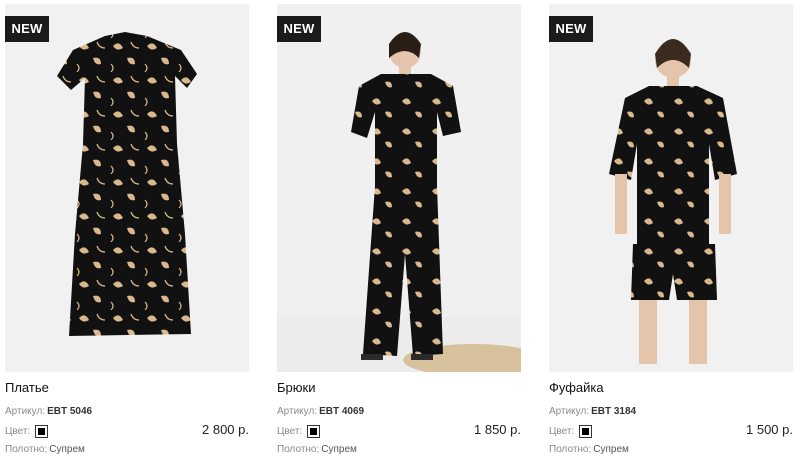 The height and width of the screenshot is (466, 800). I want to click on article-row: Артикул: EBT 3184, so click(592, 411).